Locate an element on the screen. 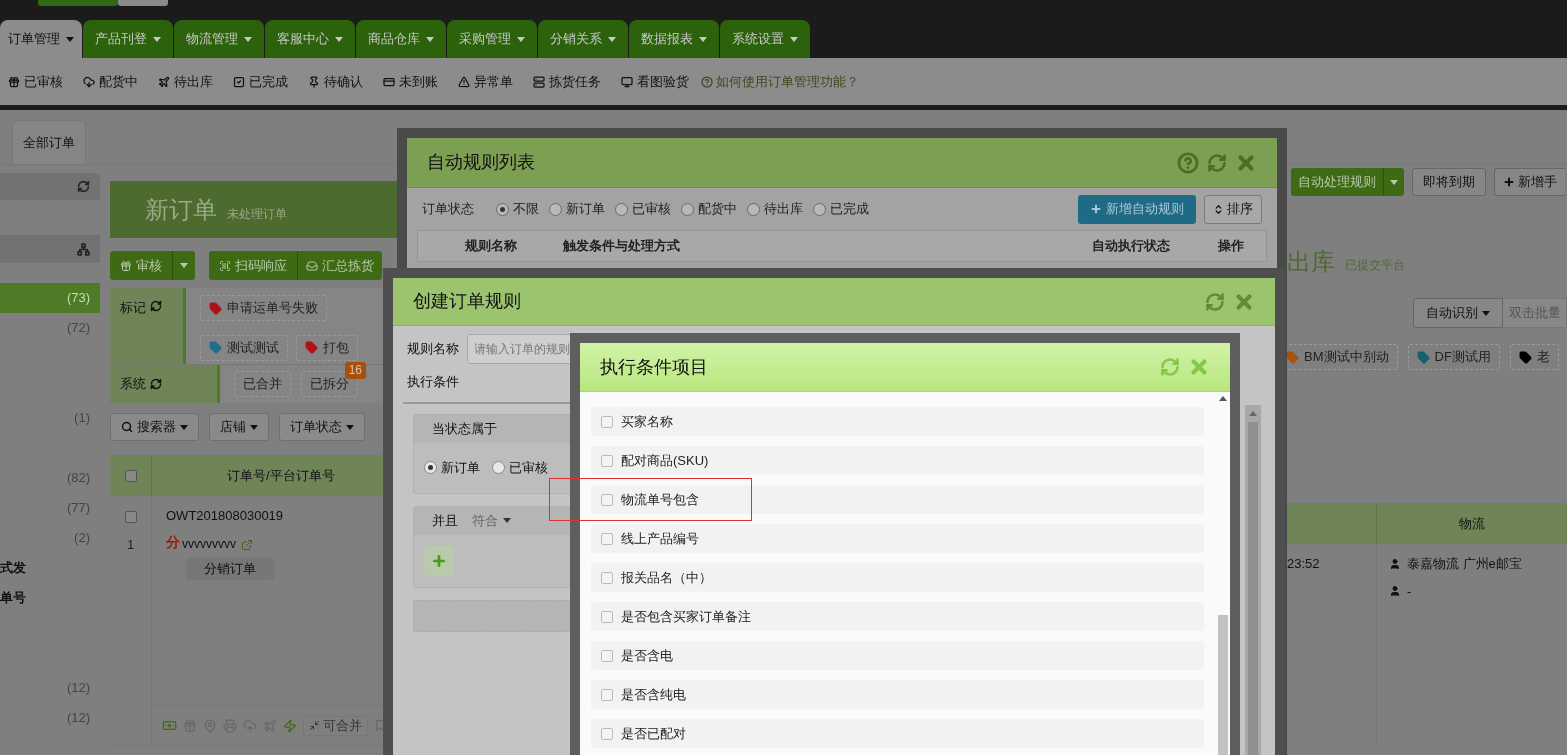  share-icon is located at coordinates (247, 544).